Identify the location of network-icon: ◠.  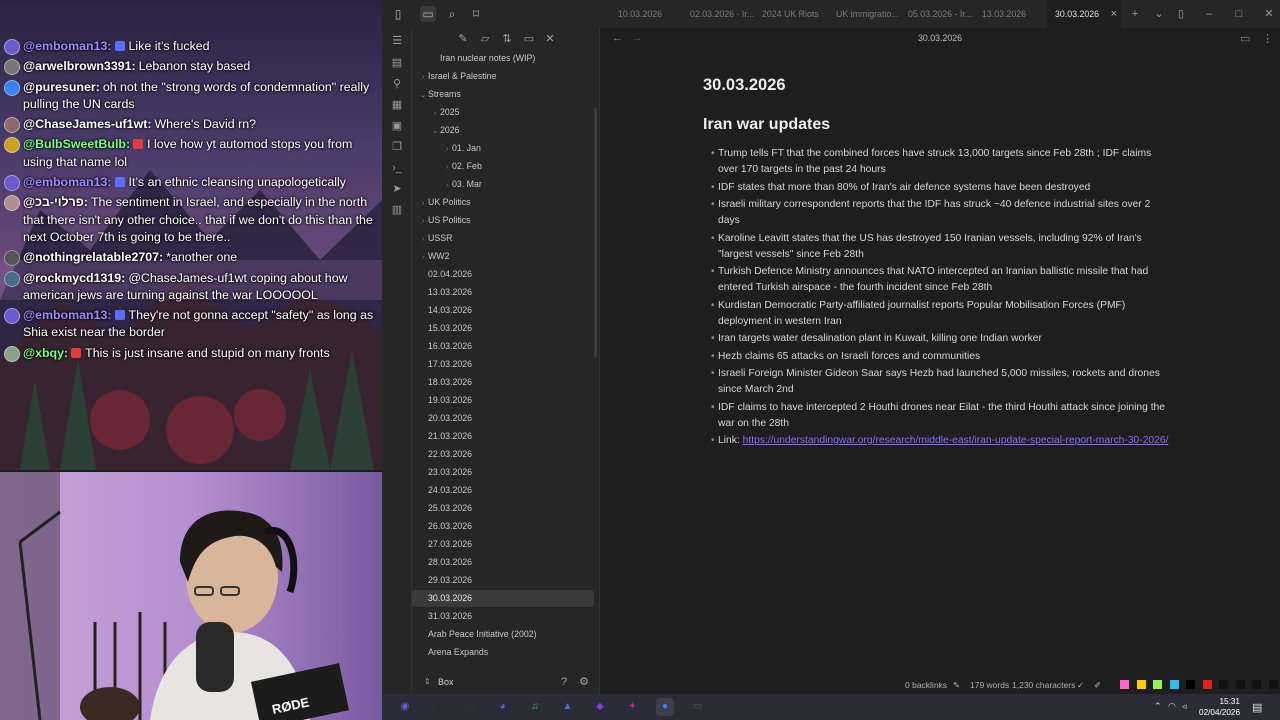
(1172, 706).